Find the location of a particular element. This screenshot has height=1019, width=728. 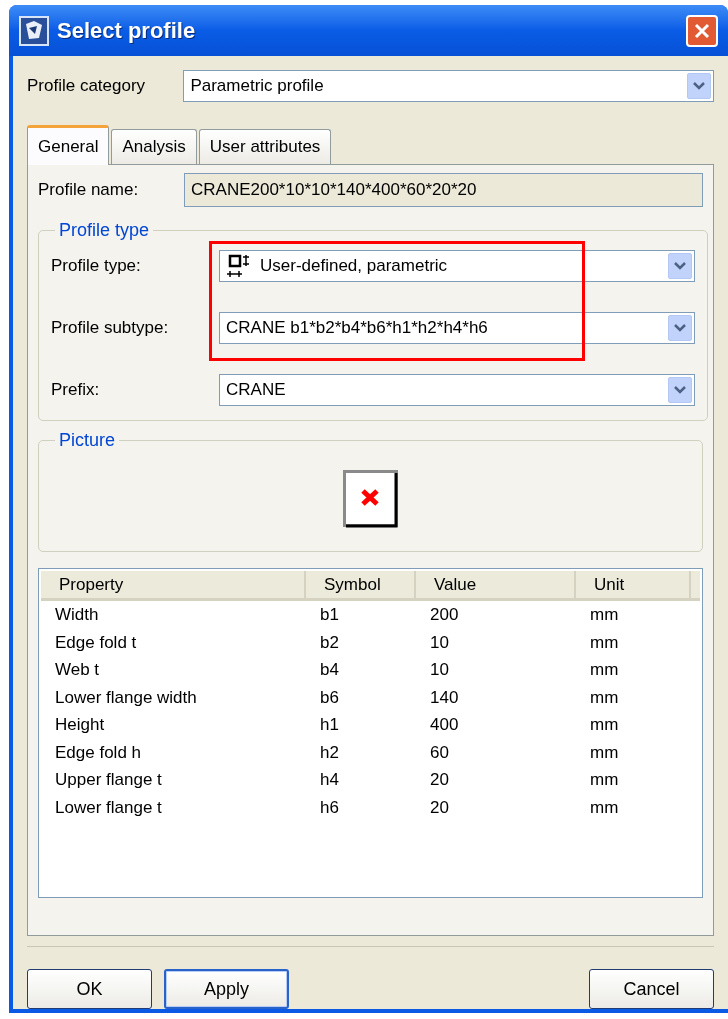

group-title: Picture is located at coordinates (87, 440).